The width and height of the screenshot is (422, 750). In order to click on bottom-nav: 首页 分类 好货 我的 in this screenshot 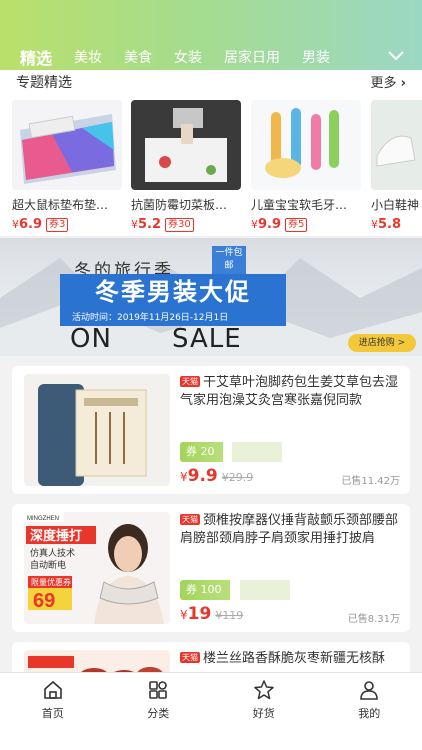, I will do `click(211, 711)`.